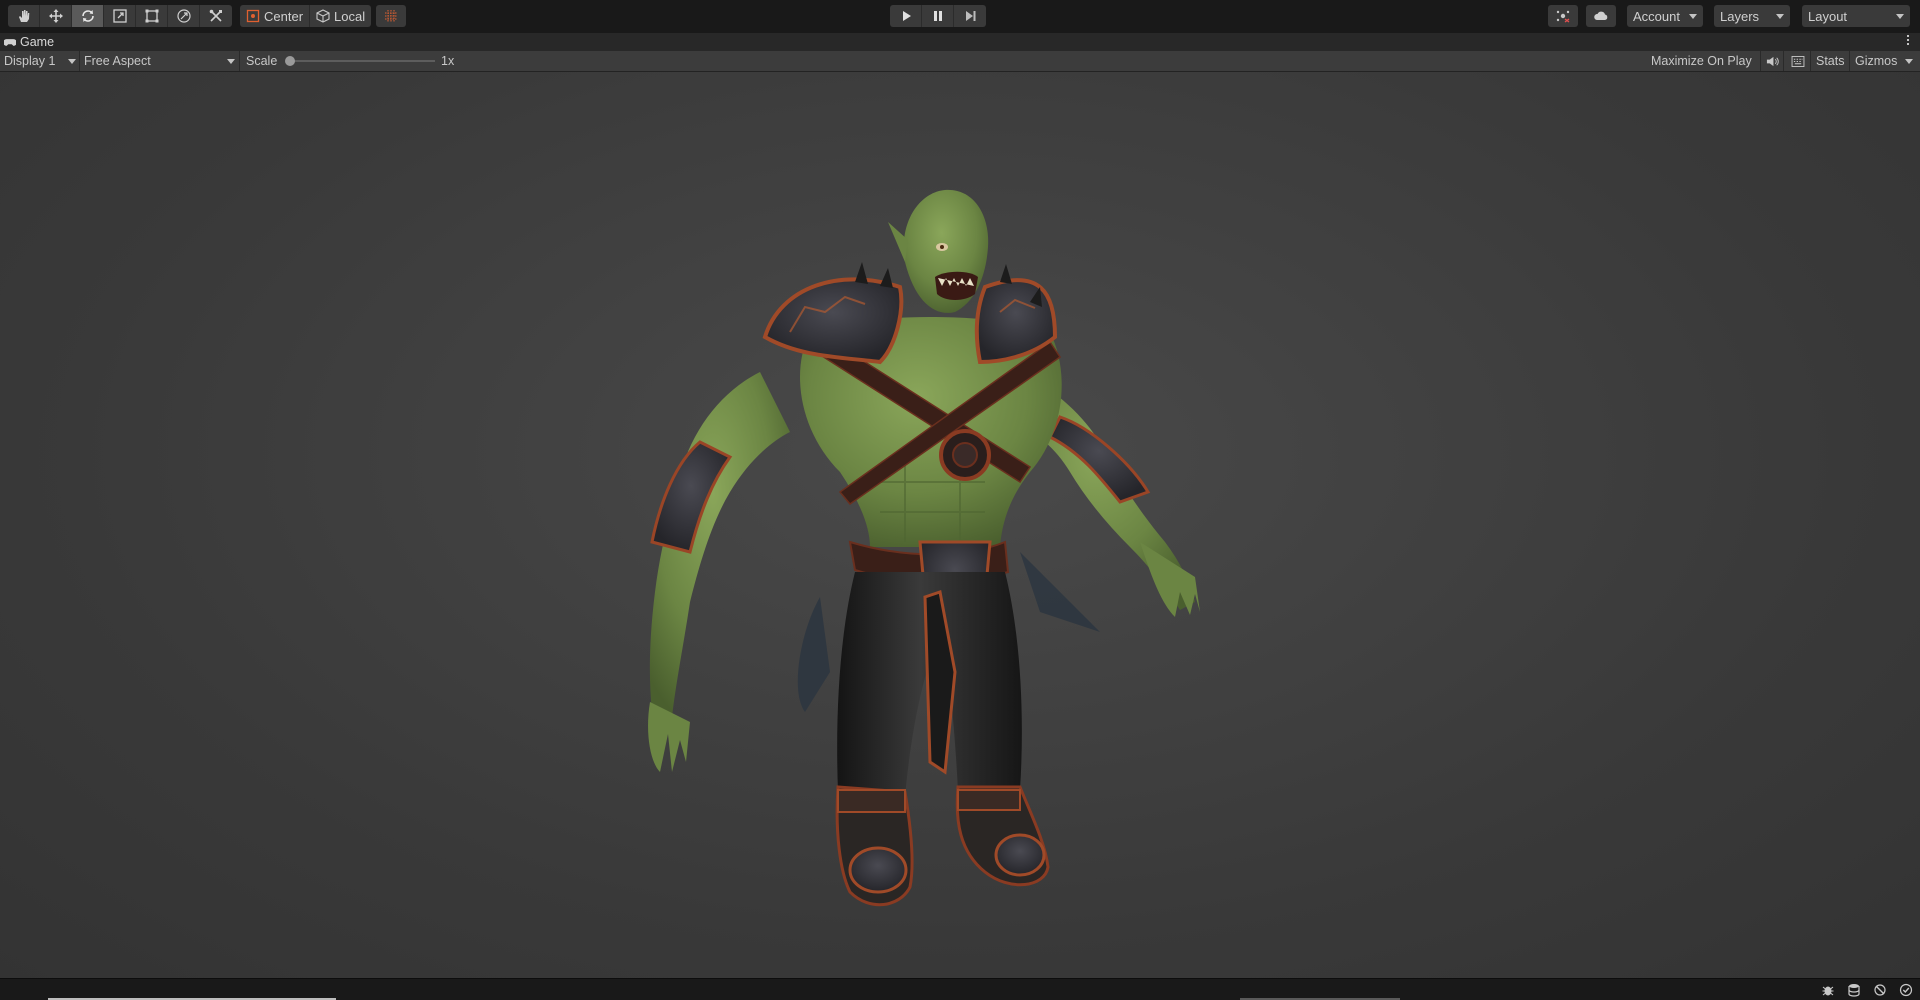  Describe the element at coordinates (1701, 61) in the screenshot. I see `maximize-on-play-toggle: Maximize On Play` at that location.